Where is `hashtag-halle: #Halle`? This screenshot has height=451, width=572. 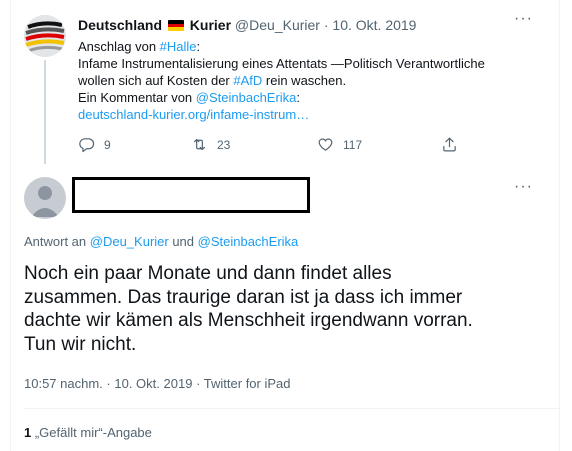 hashtag-halle: #Halle is located at coordinates (178, 46).